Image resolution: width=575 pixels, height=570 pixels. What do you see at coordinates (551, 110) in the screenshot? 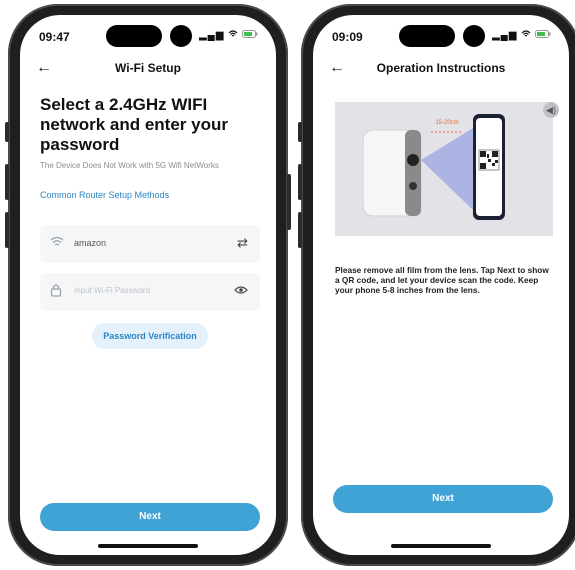
I see `speaker-icon: ◀)` at bounding box center [551, 110].